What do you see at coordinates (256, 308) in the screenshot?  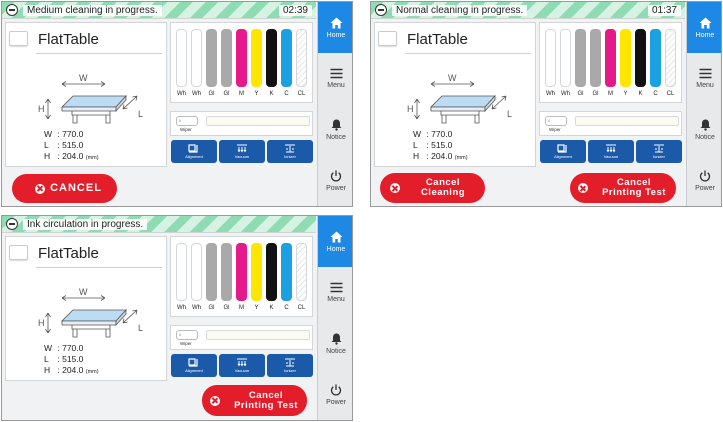 I see `ink-cartridge-label: Y` at bounding box center [256, 308].